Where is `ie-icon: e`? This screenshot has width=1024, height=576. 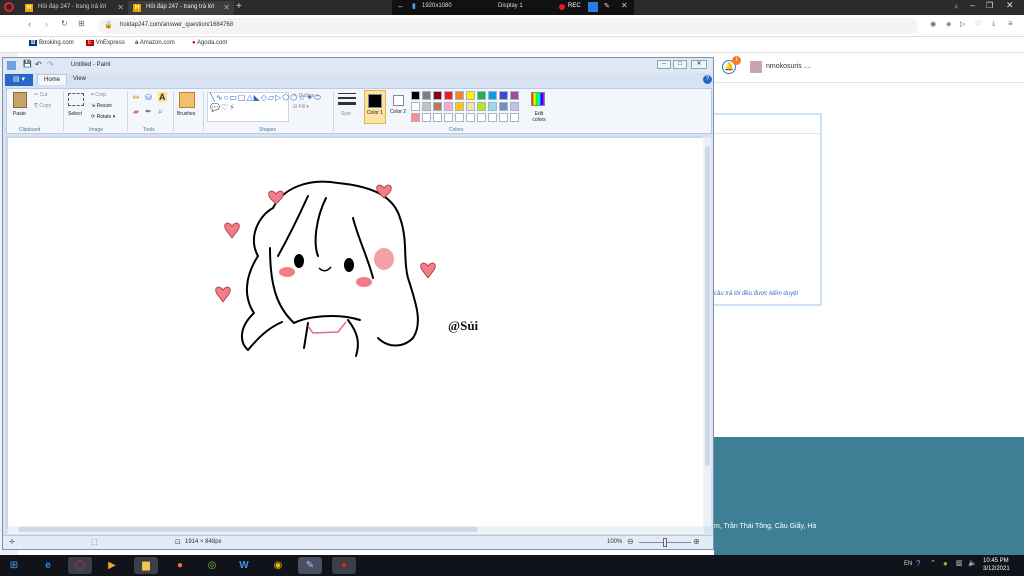 ie-icon: e is located at coordinates (48, 565).